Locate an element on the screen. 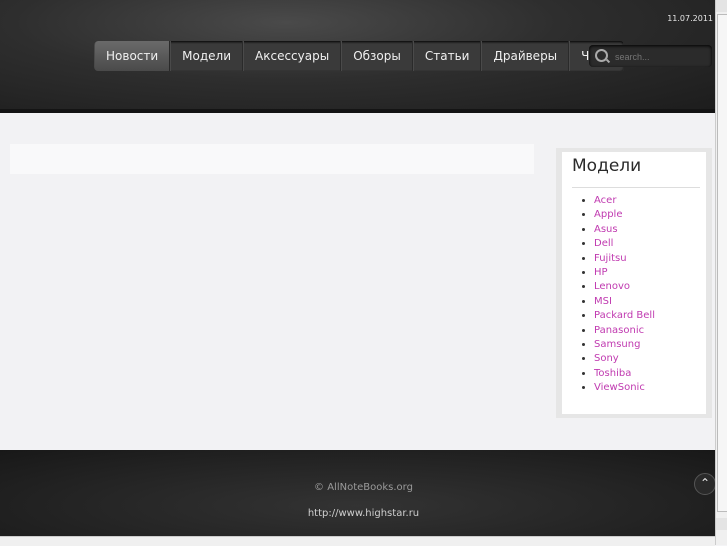  model-link-packard-bell: Packard Bell is located at coordinates (624, 315).